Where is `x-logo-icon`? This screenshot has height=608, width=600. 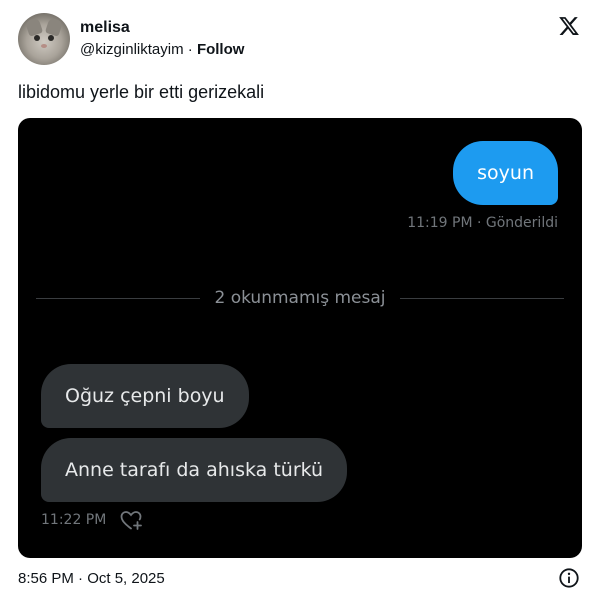 x-logo-icon is located at coordinates (569, 26).